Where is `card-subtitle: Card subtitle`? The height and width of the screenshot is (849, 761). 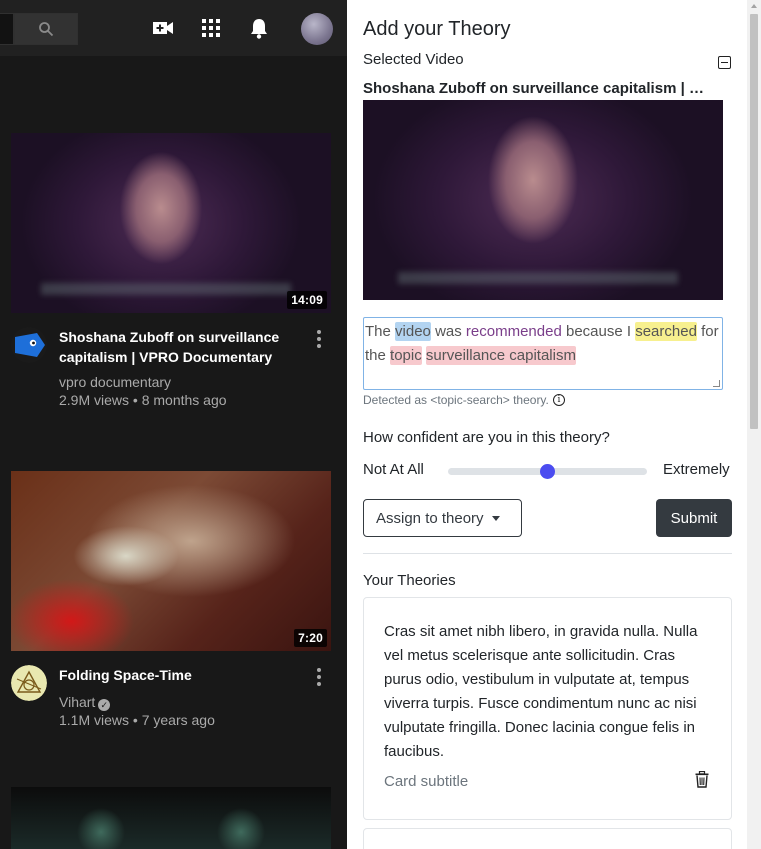 card-subtitle: Card subtitle is located at coordinates (426, 781).